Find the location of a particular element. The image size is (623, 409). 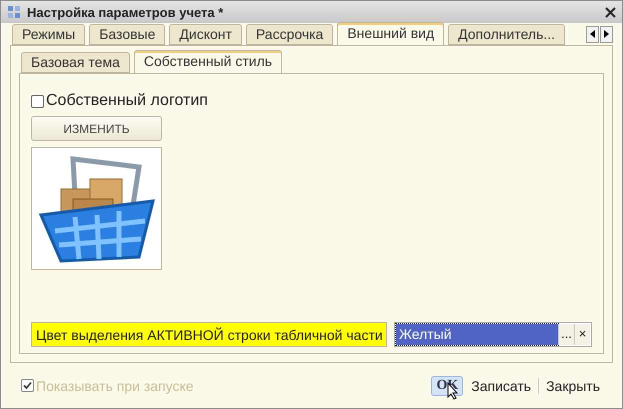

change-button: ИЗМЕНИТЬ is located at coordinates (96, 128).